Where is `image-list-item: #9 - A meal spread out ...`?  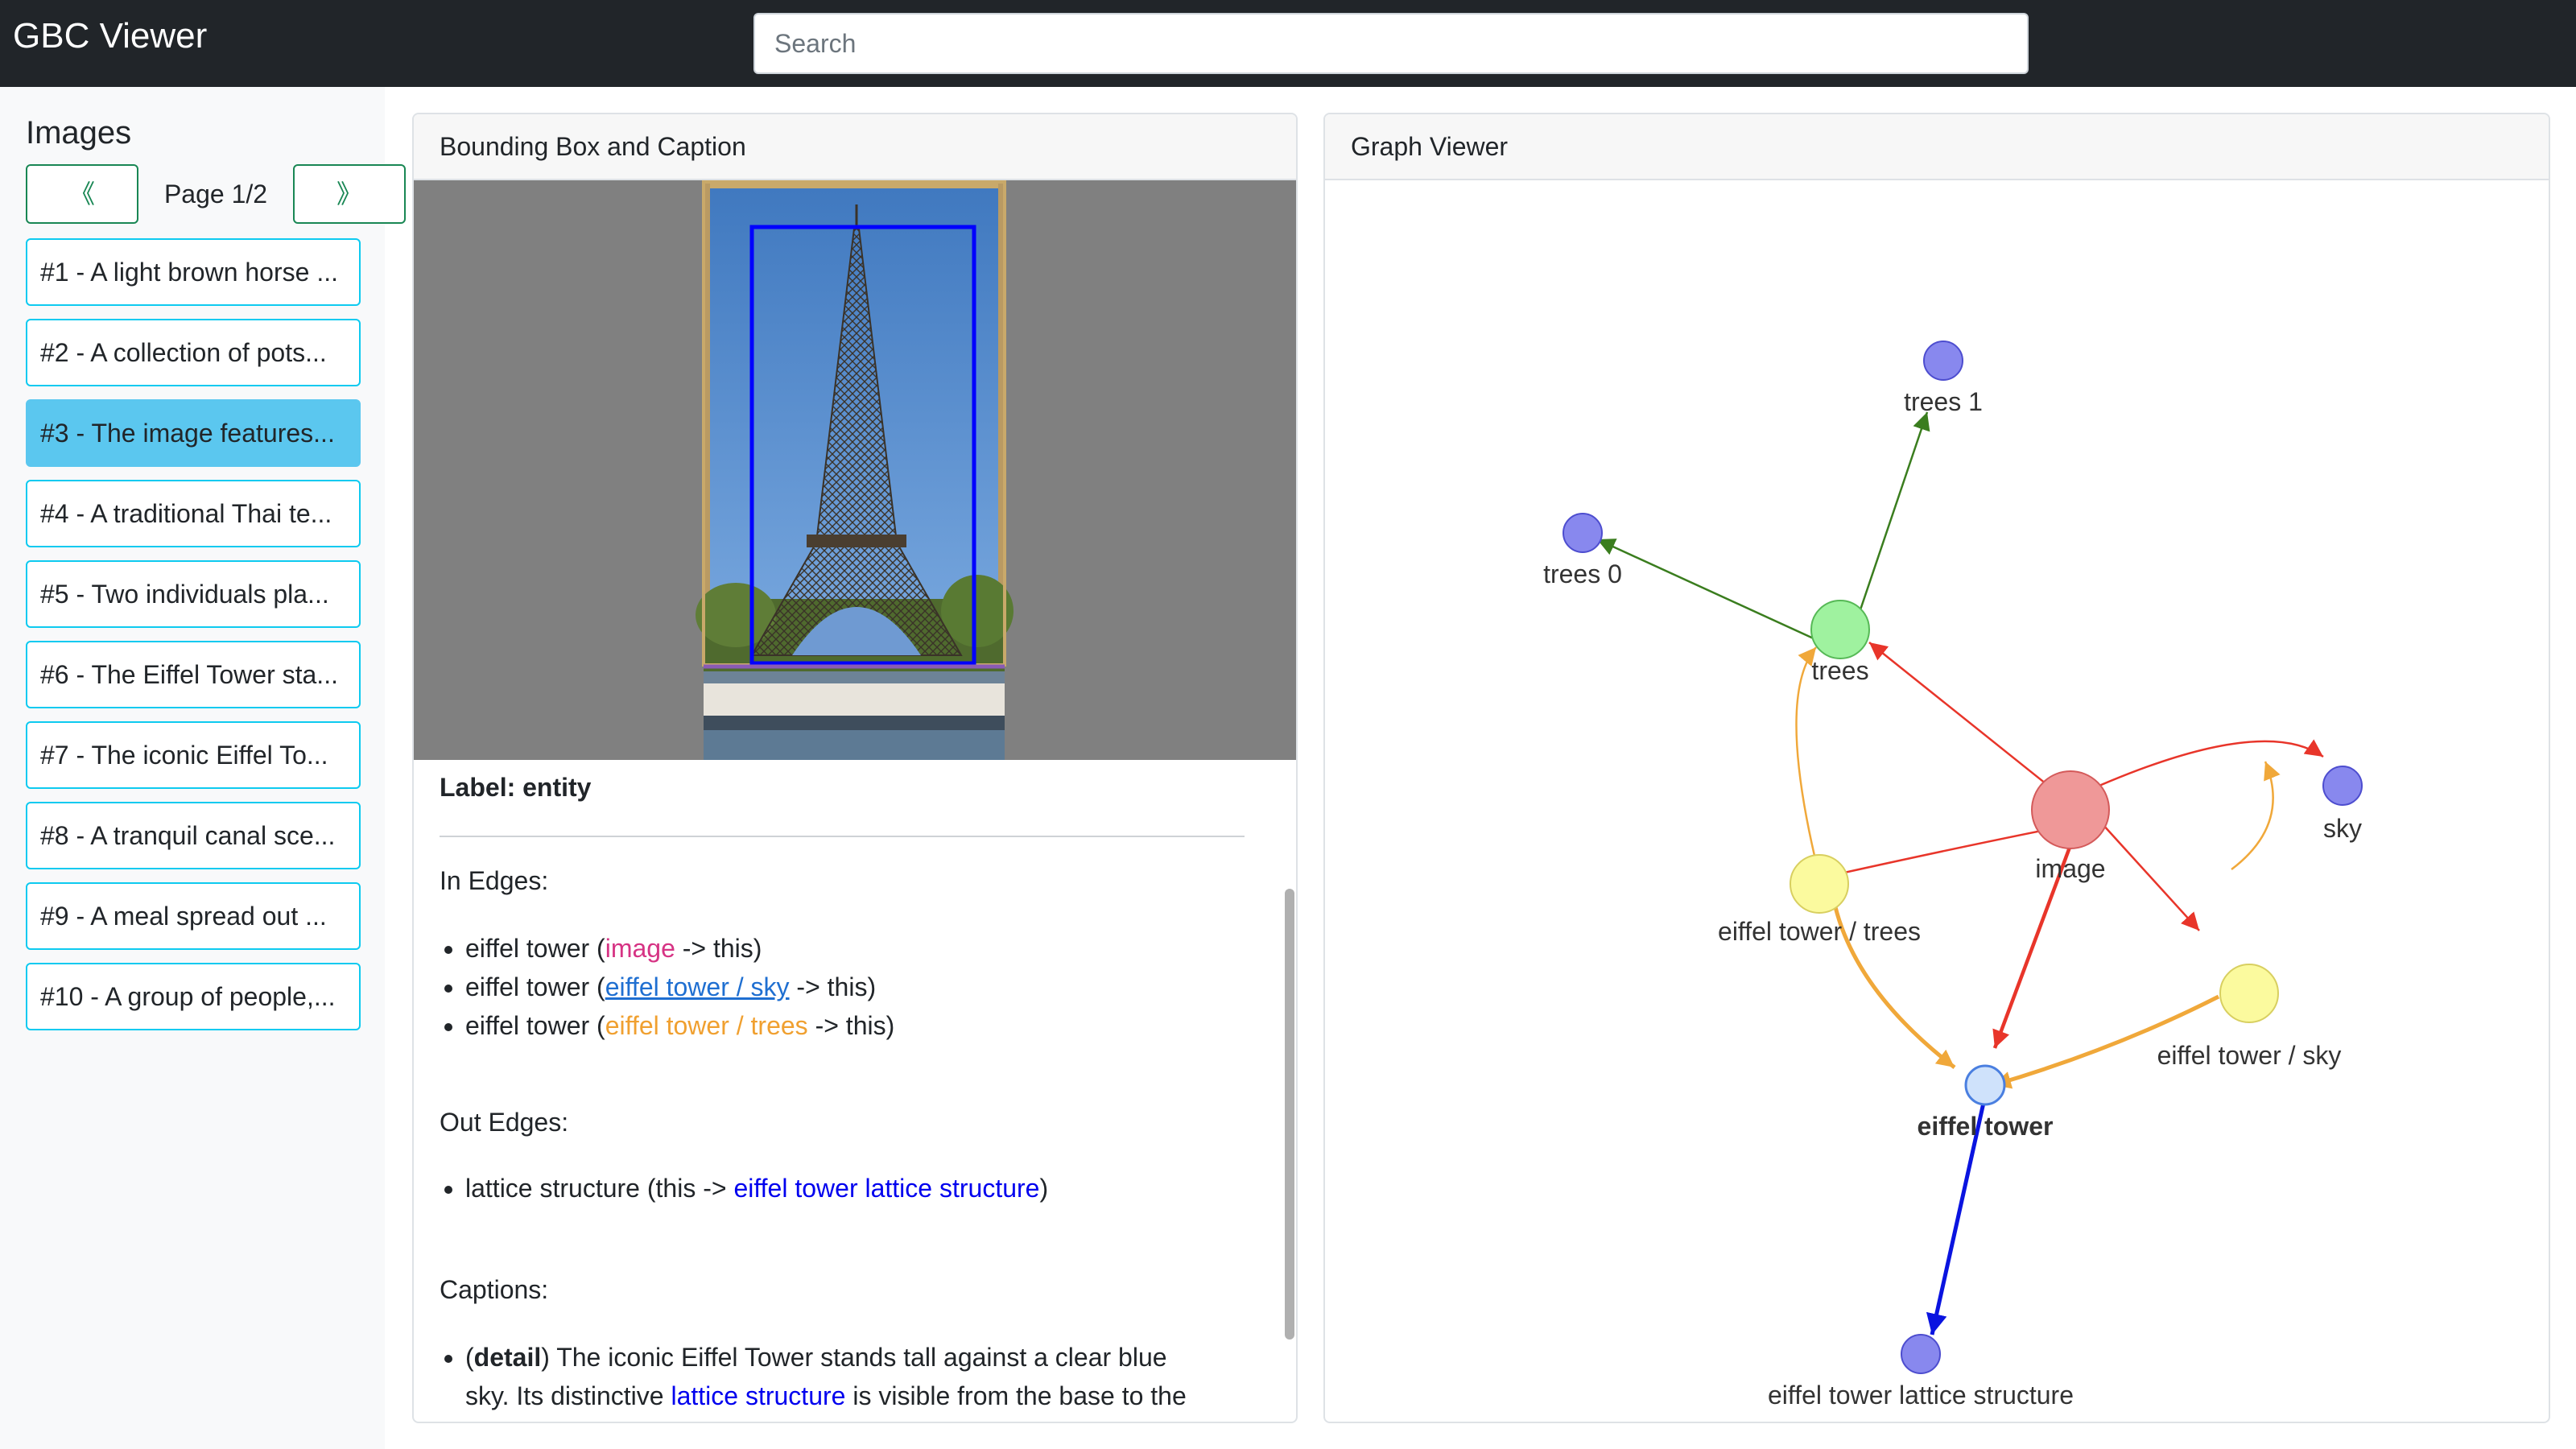 image-list-item: #9 - A meal spread out ... is located at coordinates (193, 916).